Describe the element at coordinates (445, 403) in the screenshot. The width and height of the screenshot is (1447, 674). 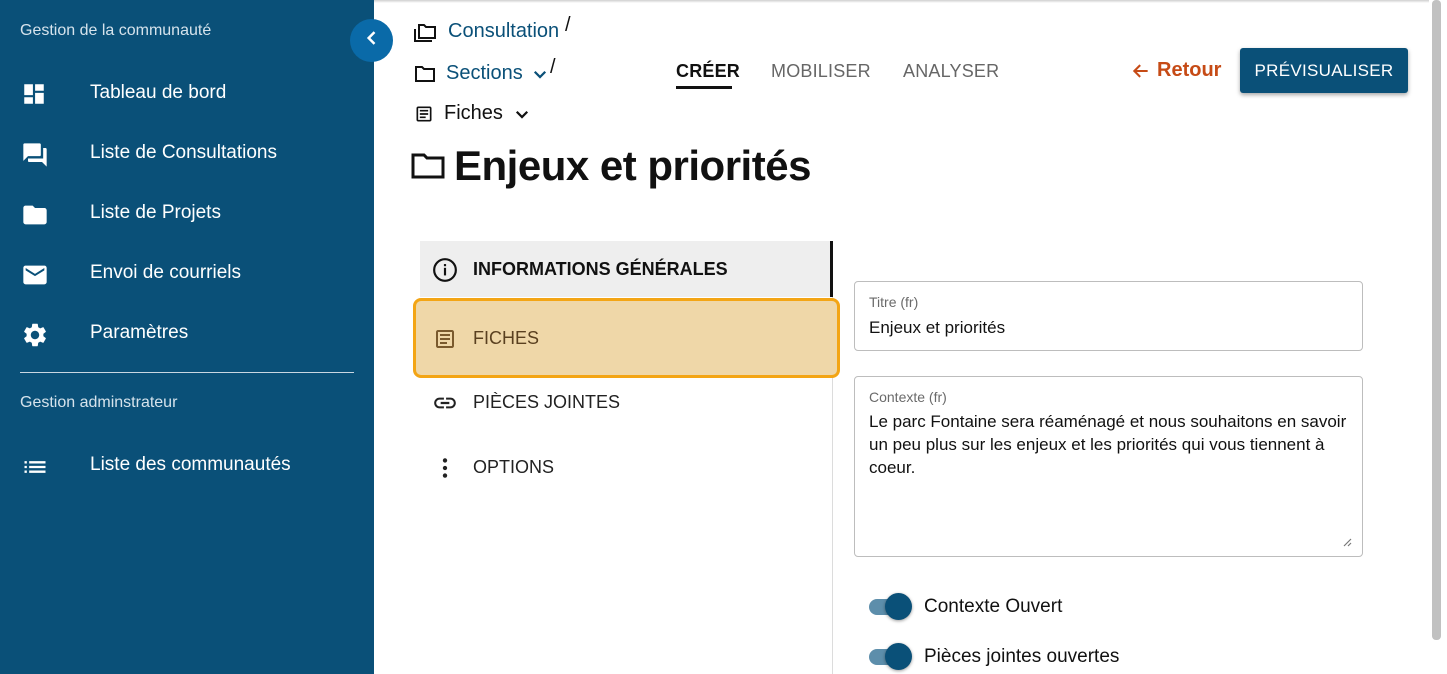
I see `link-icon` at that location.